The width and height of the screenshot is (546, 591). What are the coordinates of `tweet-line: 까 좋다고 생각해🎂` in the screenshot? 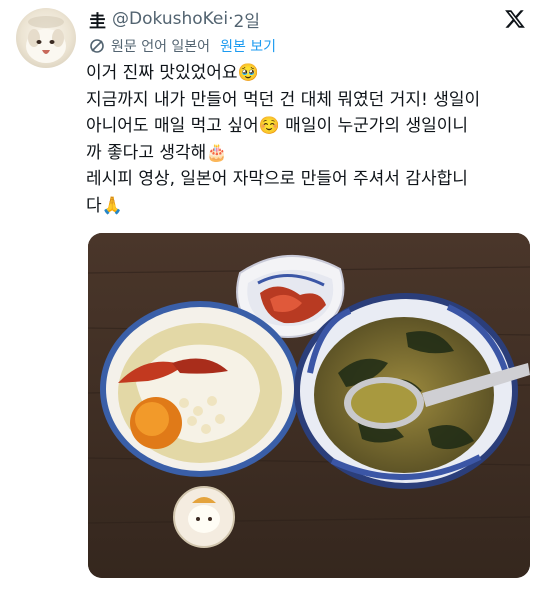 It's located at (157, 152).